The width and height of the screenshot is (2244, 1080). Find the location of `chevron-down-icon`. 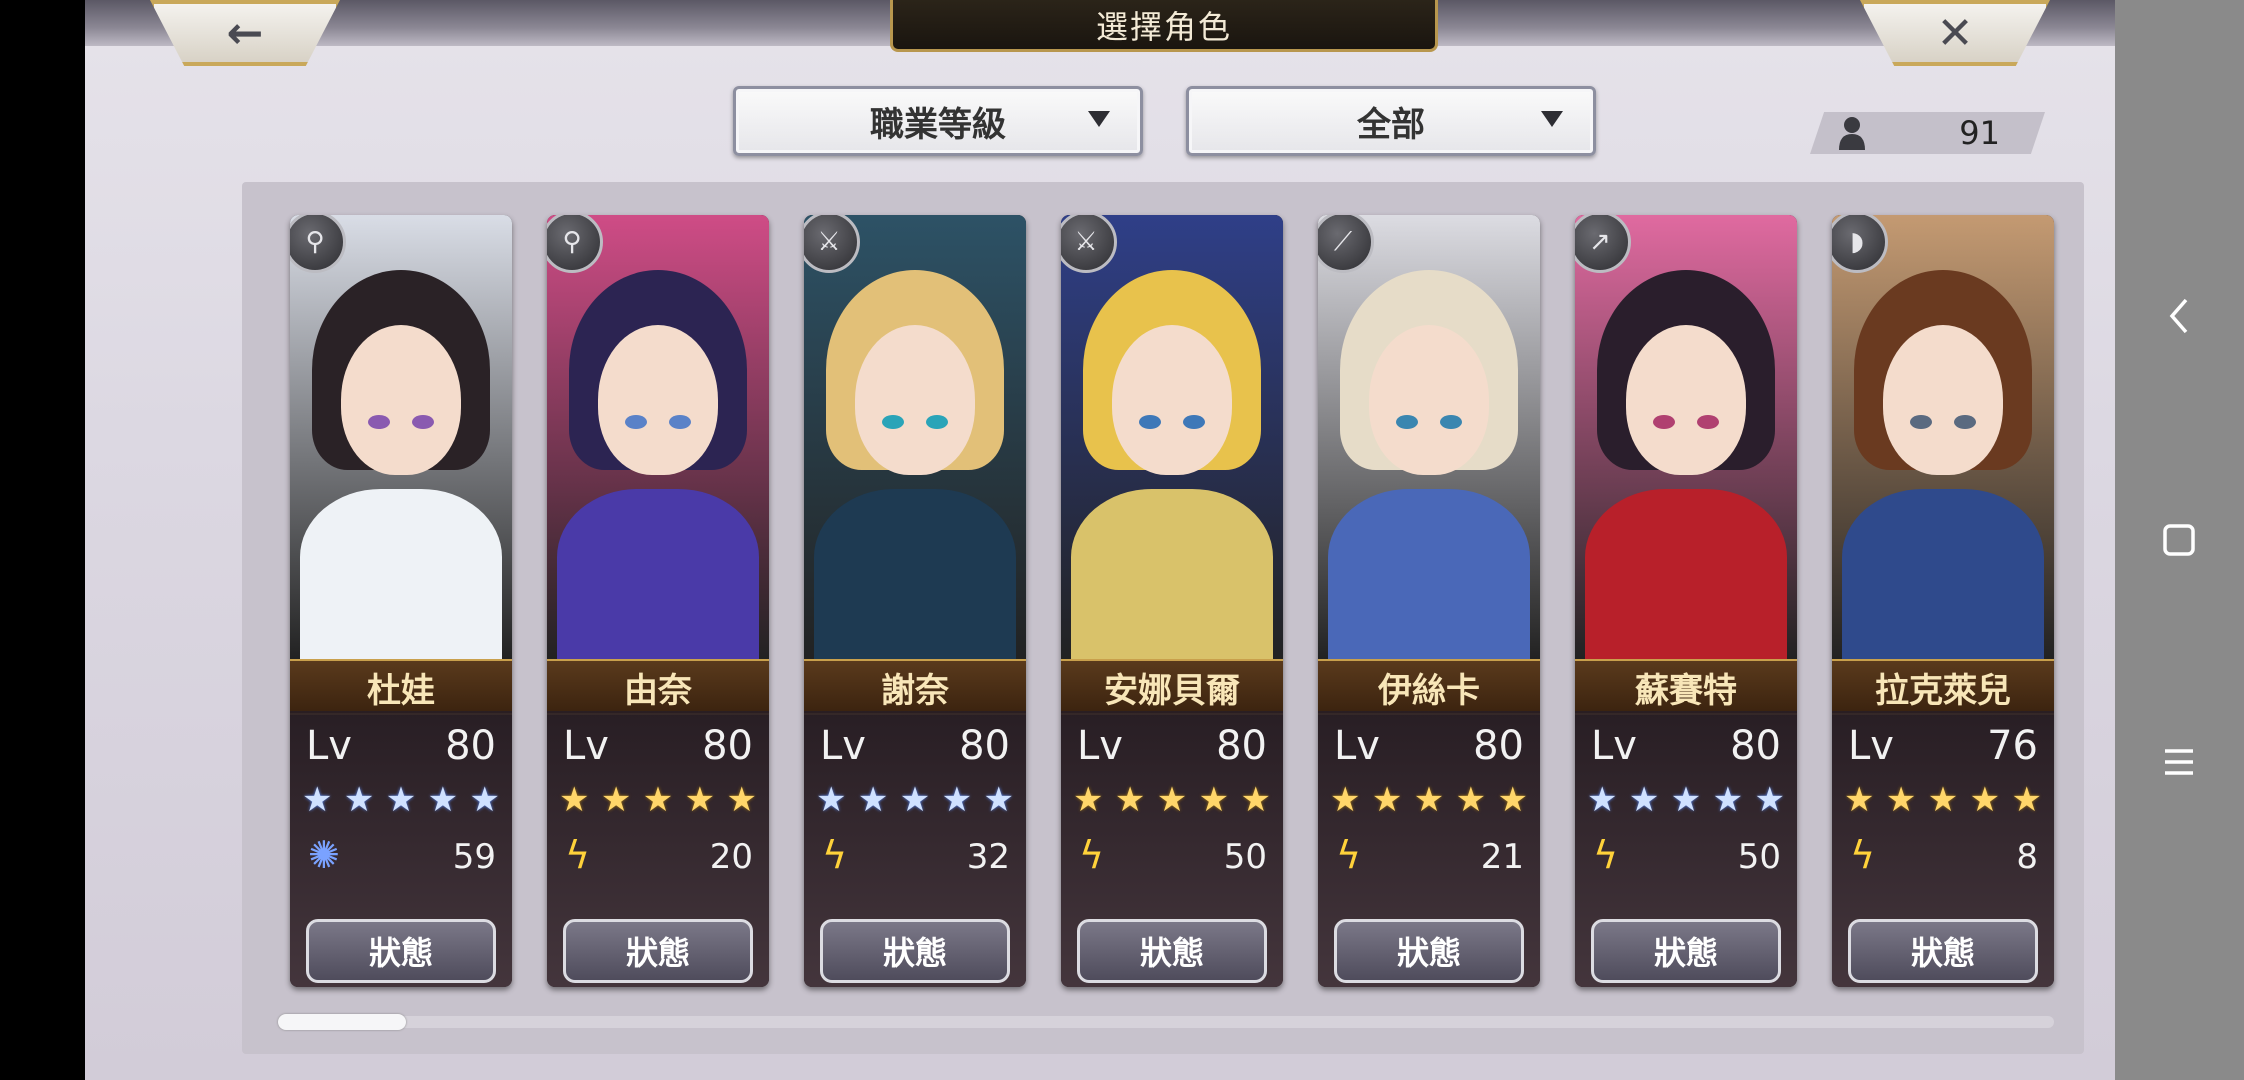

chevron-down-icon is located at coordinates (1552, 119).